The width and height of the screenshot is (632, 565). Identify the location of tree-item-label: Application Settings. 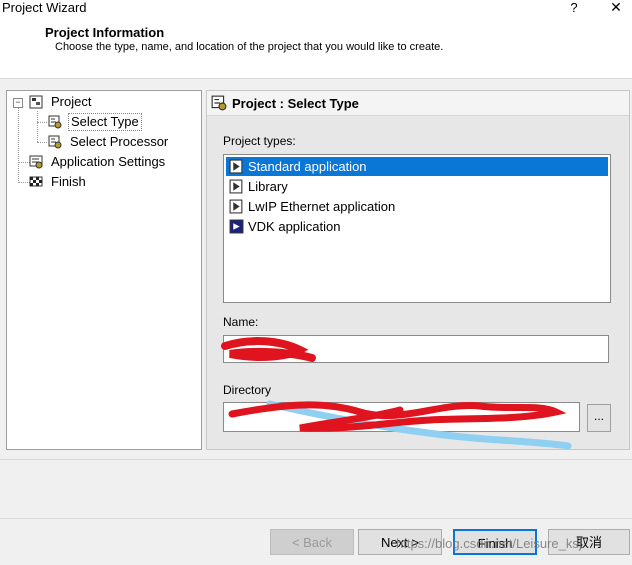
(108, 161).